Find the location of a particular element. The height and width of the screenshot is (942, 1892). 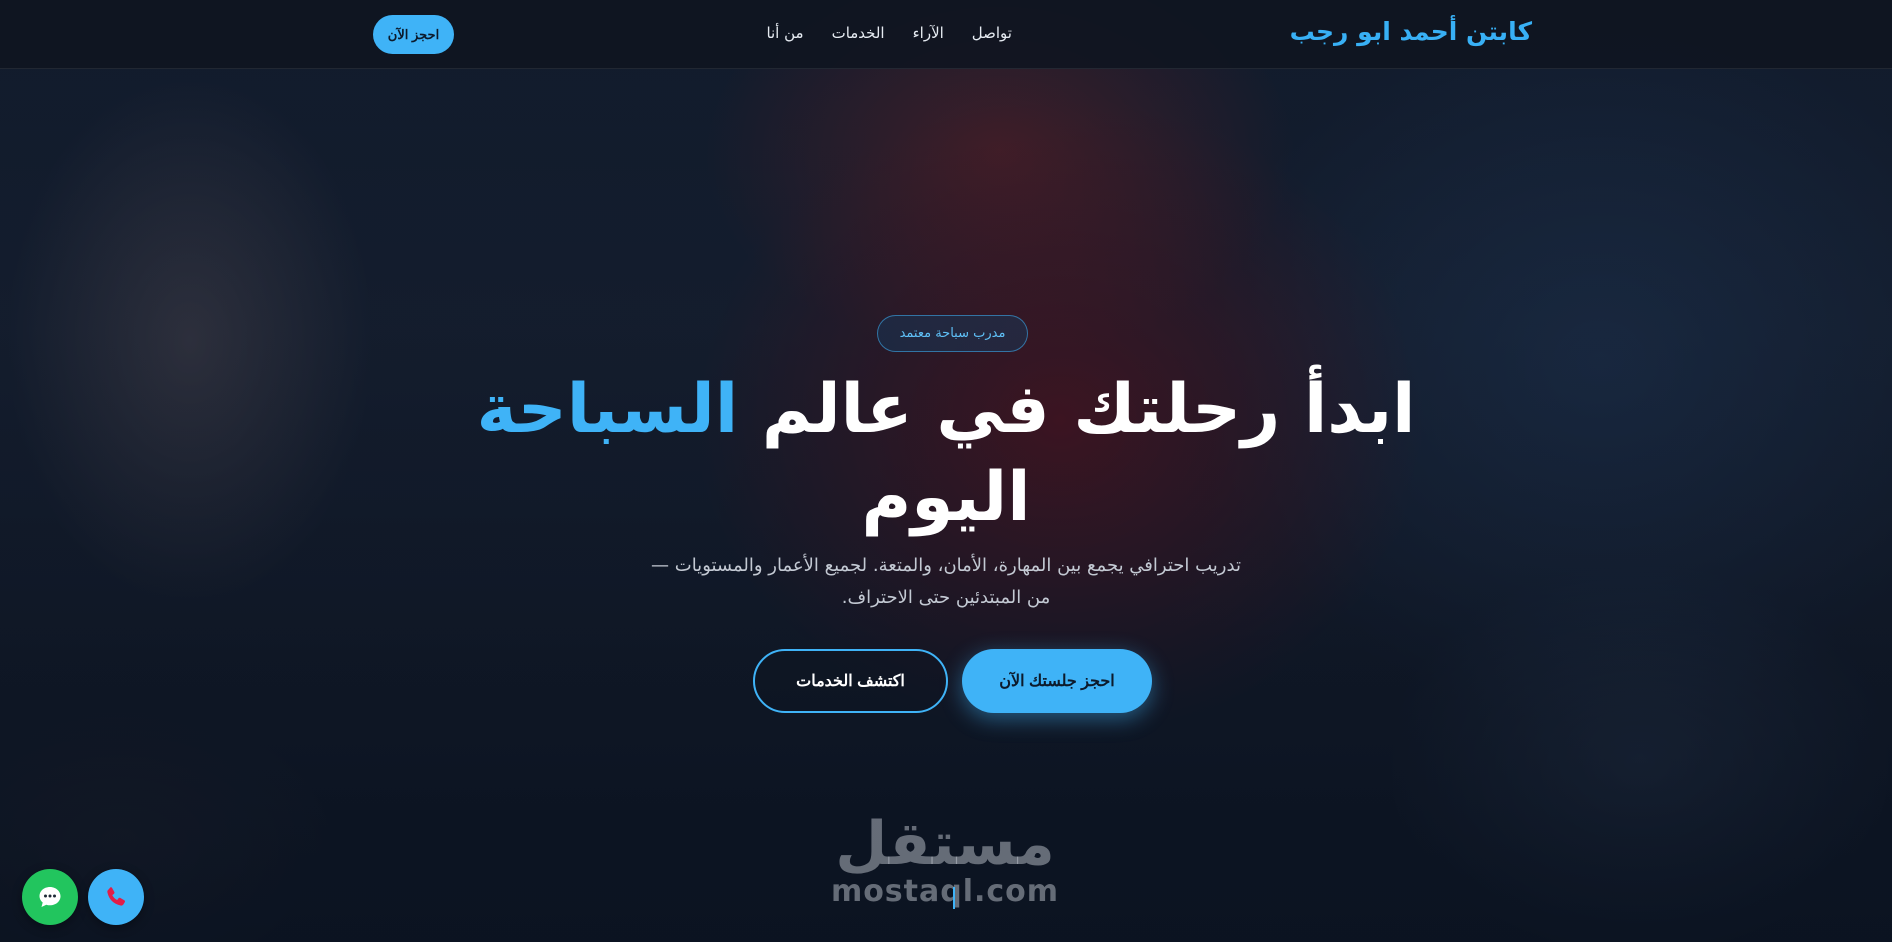

whatsapp-button is located at coordinates (50, 897).